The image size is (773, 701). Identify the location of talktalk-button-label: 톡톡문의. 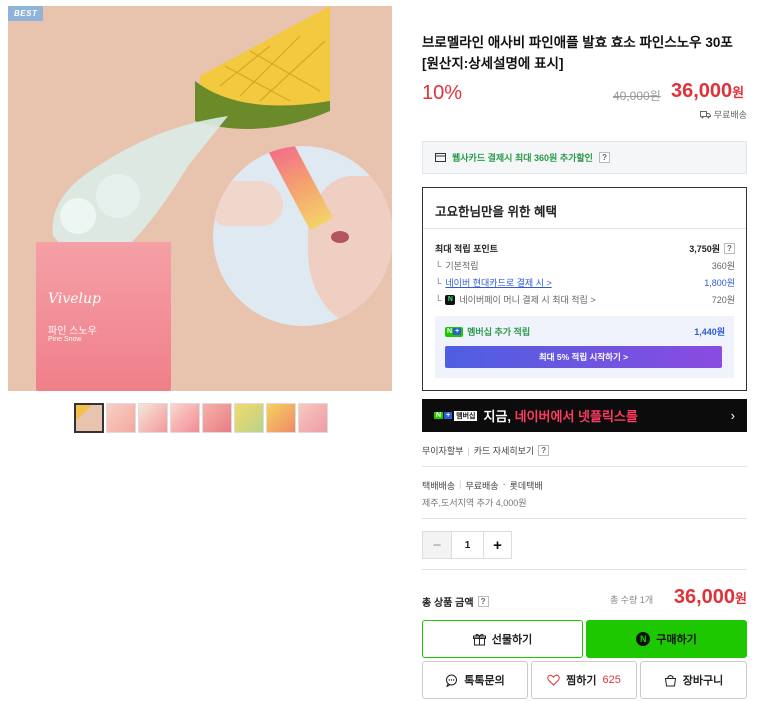
(484, 681).